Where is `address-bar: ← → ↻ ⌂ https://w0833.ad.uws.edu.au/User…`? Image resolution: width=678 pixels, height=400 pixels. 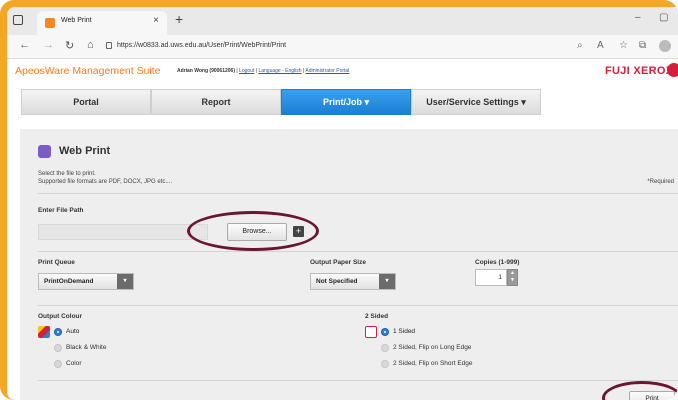 address-bar: ← → ↻ ⌂ https://w0833.ad.uws.edu.au/User… is located at coordinates (342, 47).